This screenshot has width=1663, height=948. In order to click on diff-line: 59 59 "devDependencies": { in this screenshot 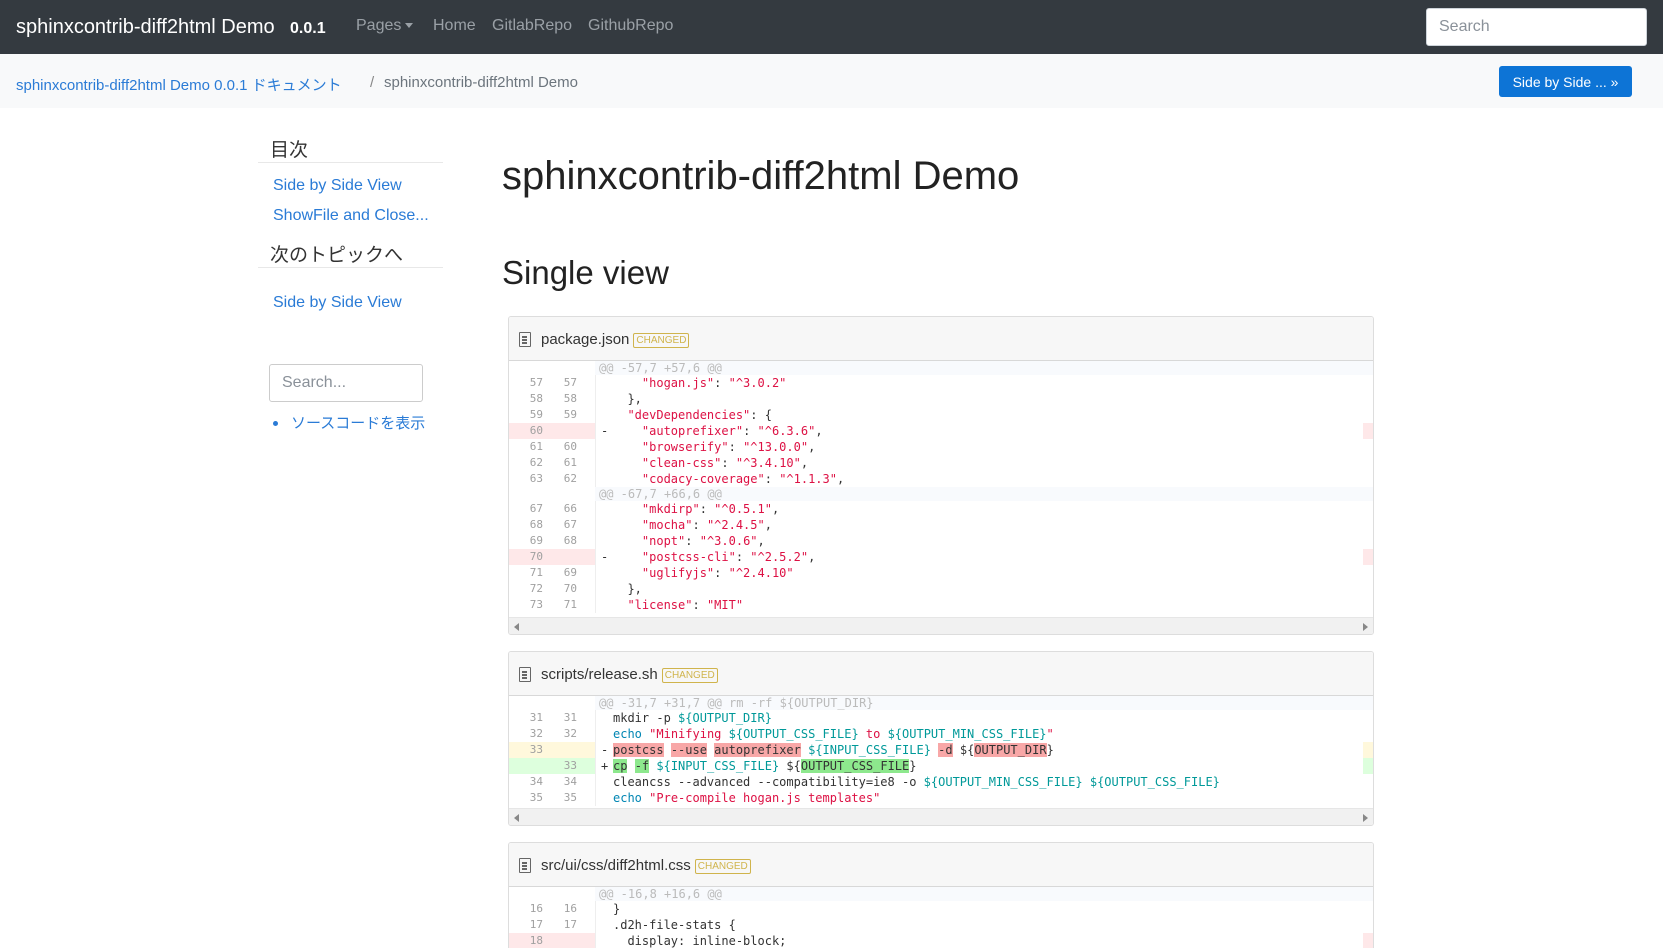, I will do `click(941, 415)`.